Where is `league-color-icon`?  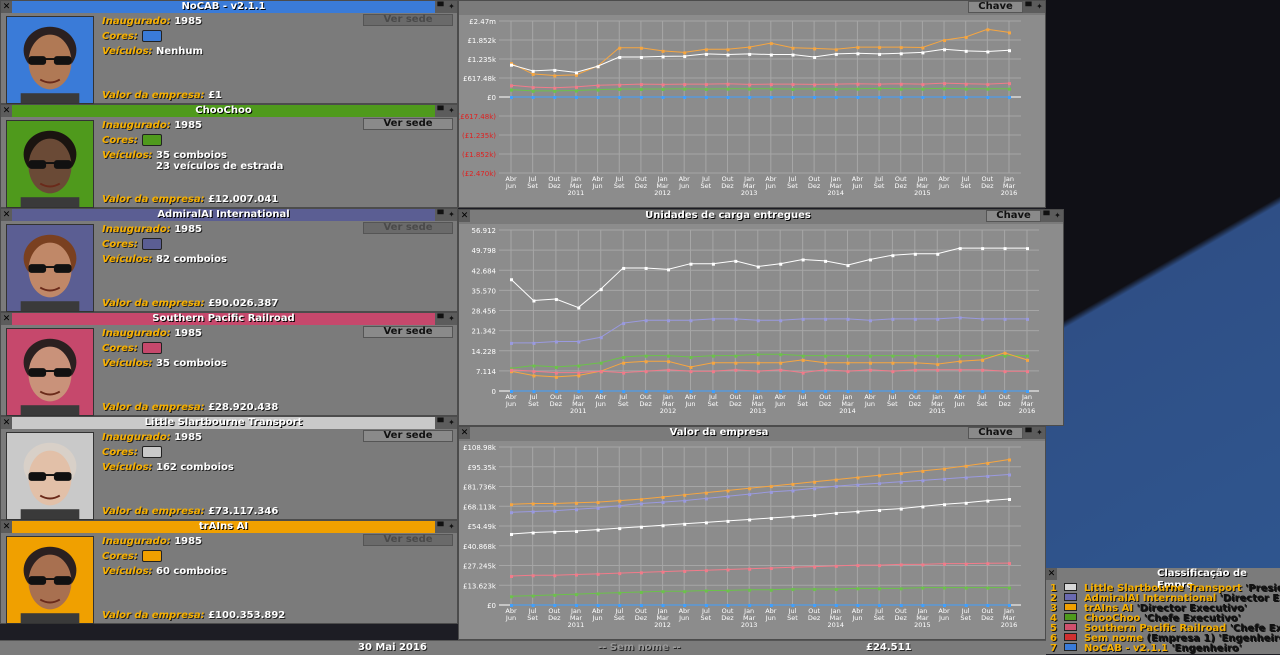
league-color-icon is located at coordinates (1070, 617).